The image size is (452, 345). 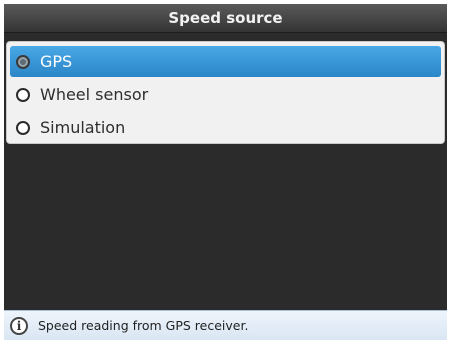 What do you see at coordinates (23, 61) in the screenshot?
I see `radio-selected-icon` at bounding box center [23, 61].